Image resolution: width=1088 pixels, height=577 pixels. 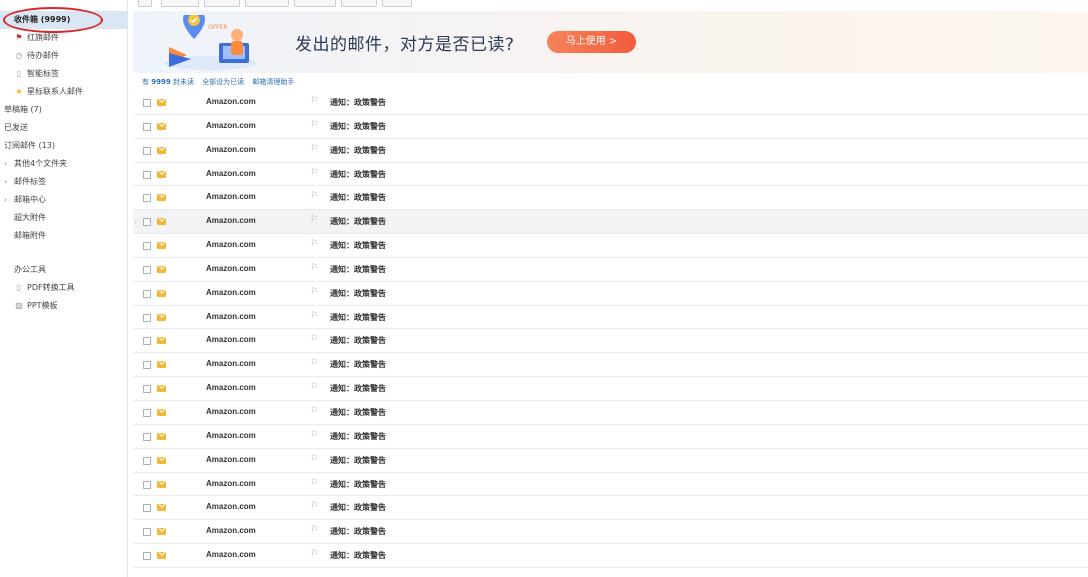 I want to click on drag-handle-icon: ‹, so click(x=135, y=222).